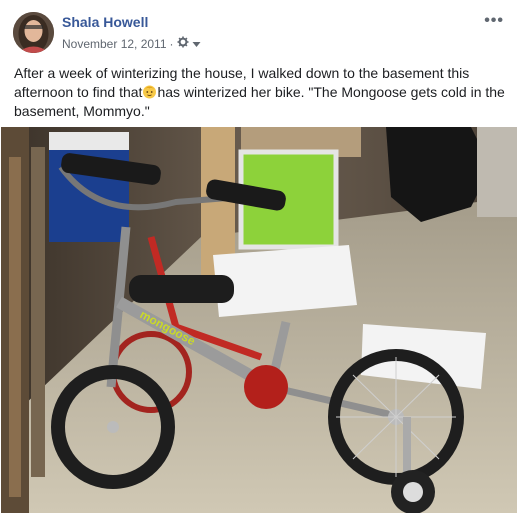  Describe the element at coordinates (105, 22) in the screenshot. I see `author-name: Shala Howell` at that location.